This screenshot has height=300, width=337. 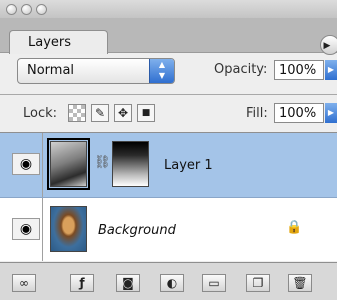 What do you see at coordinates (137, 230) in the screenshot?
I see `layer-name: Background` at bounding box center [137, 230].